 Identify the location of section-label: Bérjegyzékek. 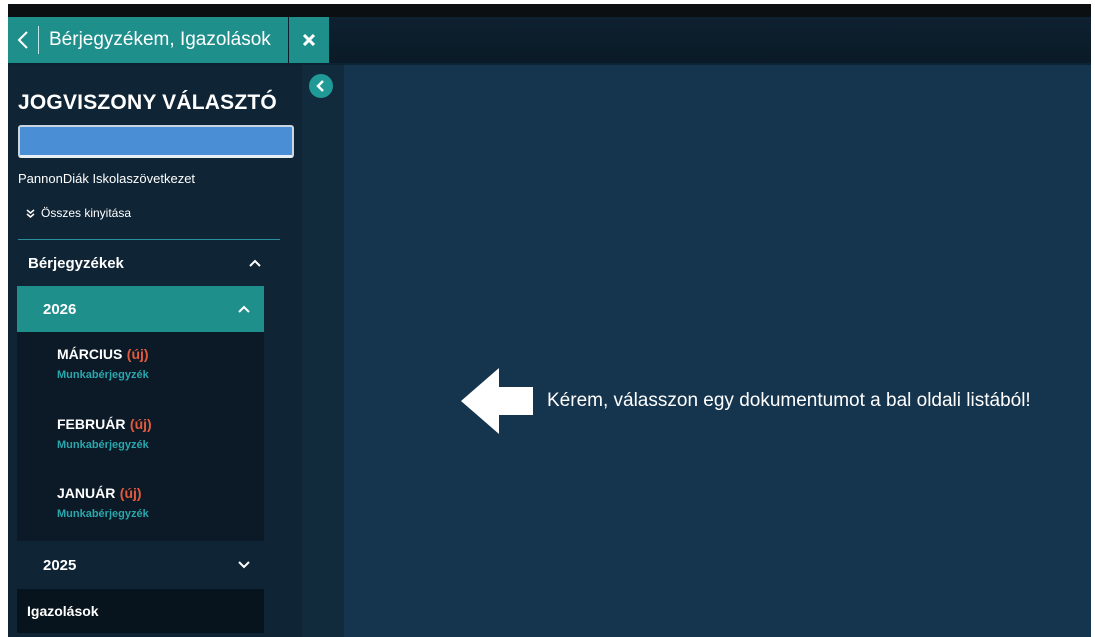
(76, 263).